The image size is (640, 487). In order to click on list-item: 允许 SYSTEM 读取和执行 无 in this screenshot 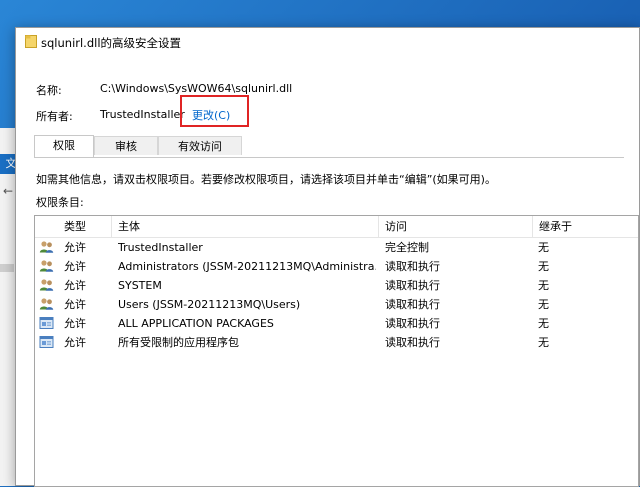, I will do `click(336, 285)`.